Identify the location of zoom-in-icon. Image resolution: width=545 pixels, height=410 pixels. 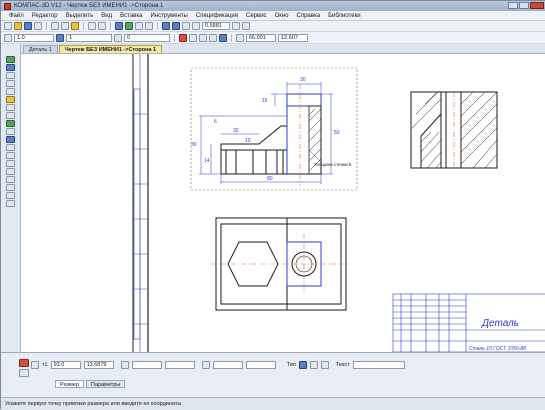
(166, 26).